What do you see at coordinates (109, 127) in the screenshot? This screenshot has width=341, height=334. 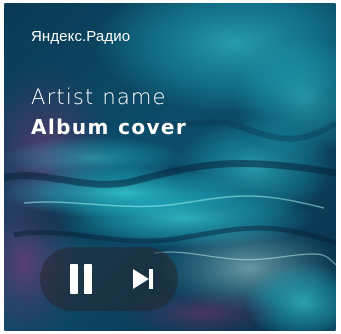 I see `album-title: Album cover` at bounding box center [109, 127].